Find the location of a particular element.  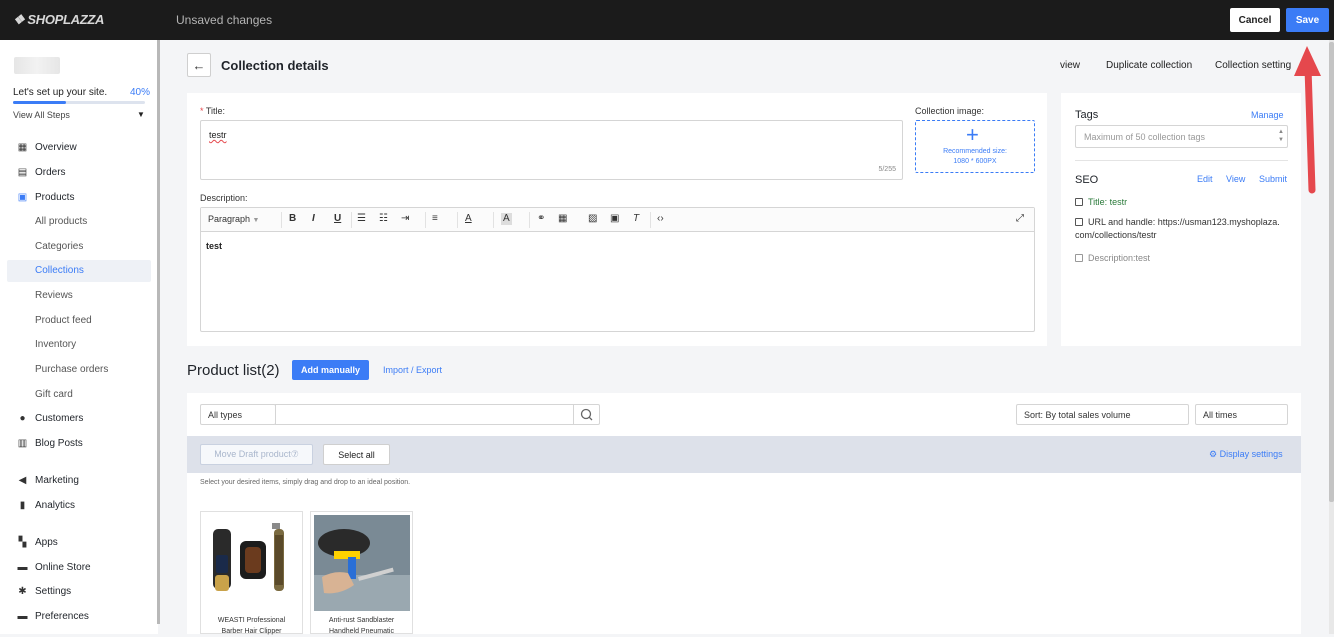

search-icon is located at coordinates (586, 414).